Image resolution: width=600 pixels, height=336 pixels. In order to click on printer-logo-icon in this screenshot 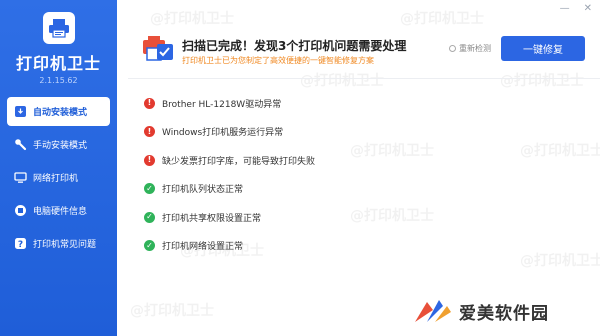, I will do `click(59, 28)`.